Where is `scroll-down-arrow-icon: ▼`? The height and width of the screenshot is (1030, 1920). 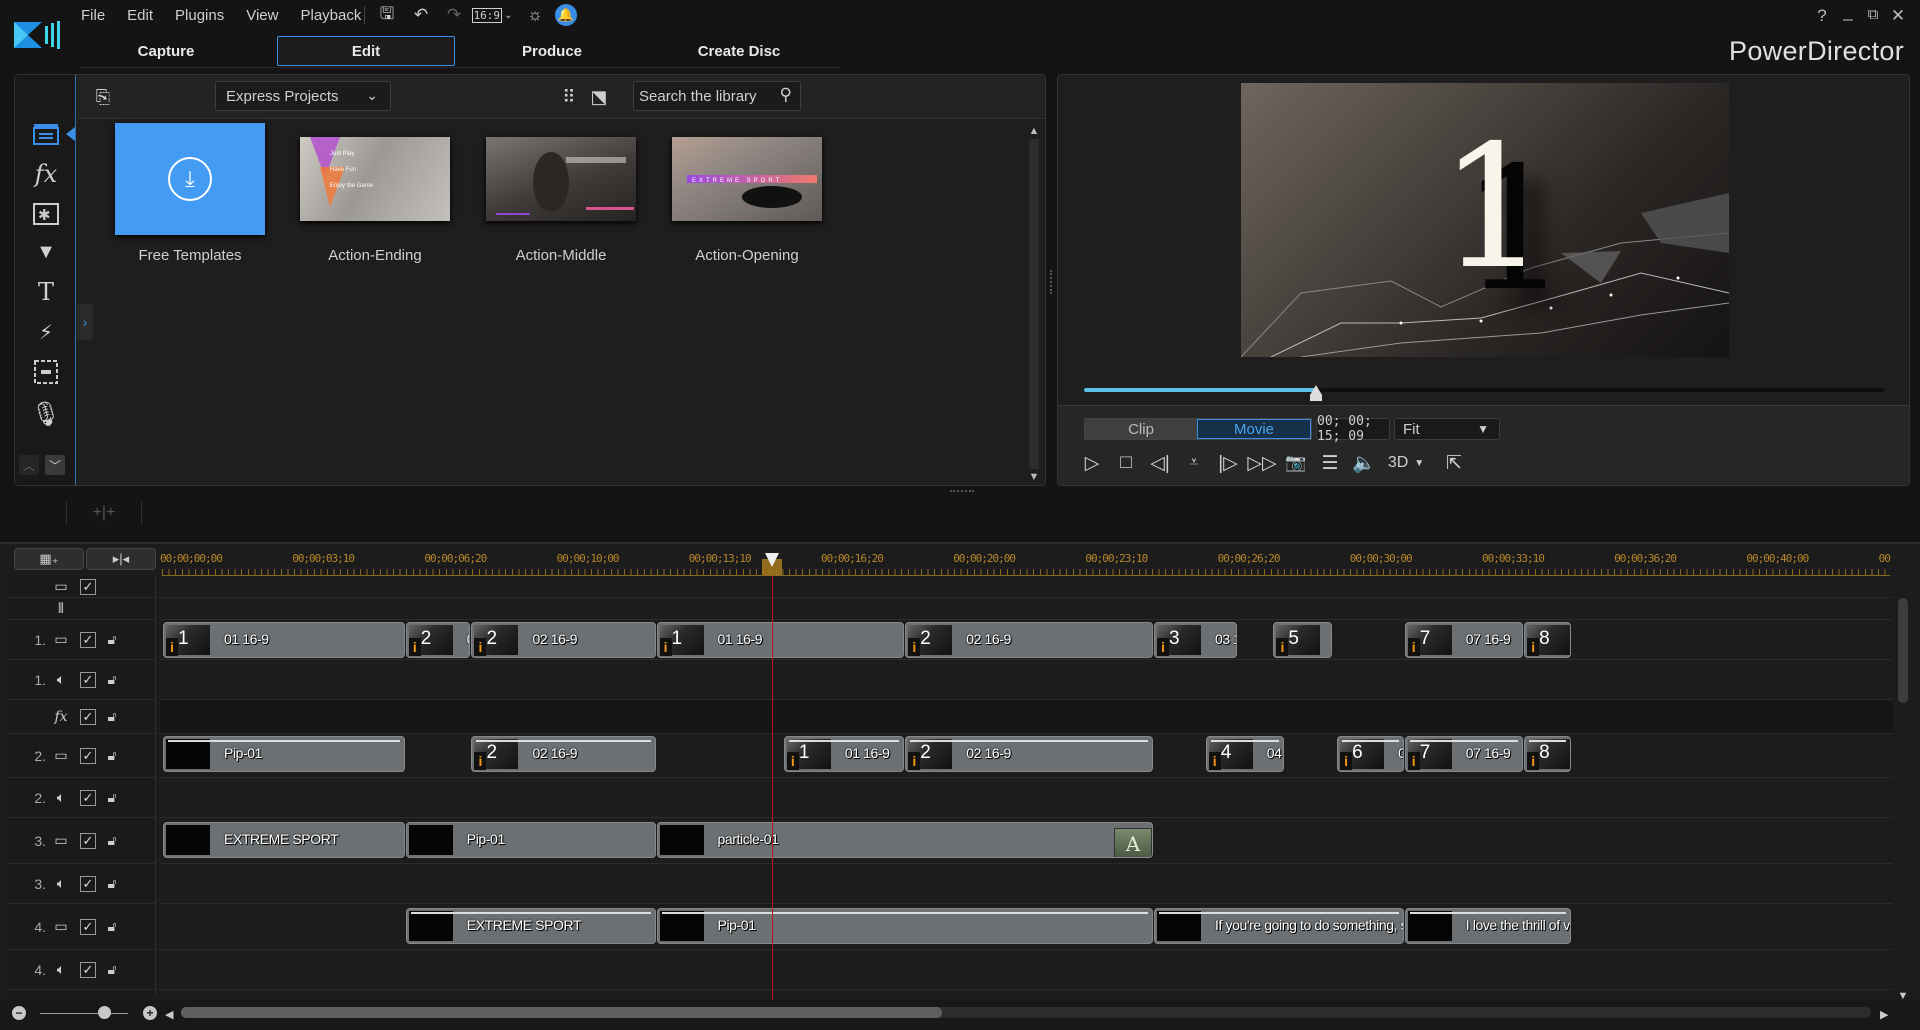 scroll-down-arrow-icon: ▼ is located at coordinates (1034, 477).